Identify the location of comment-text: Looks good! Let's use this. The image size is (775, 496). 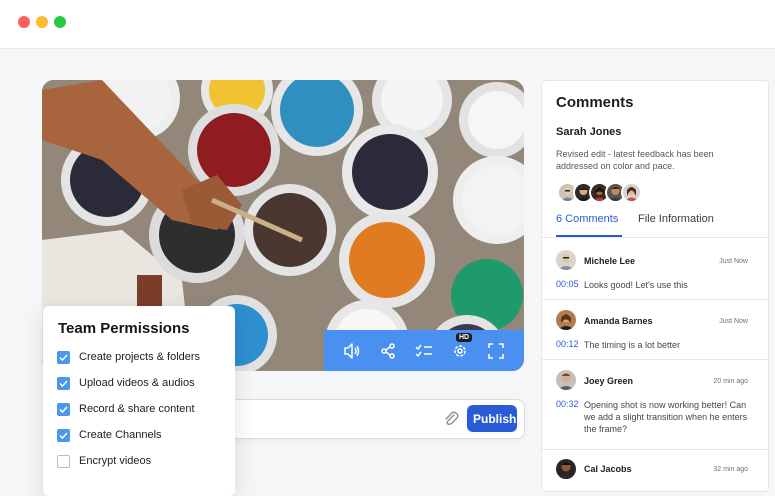
(636, 285).